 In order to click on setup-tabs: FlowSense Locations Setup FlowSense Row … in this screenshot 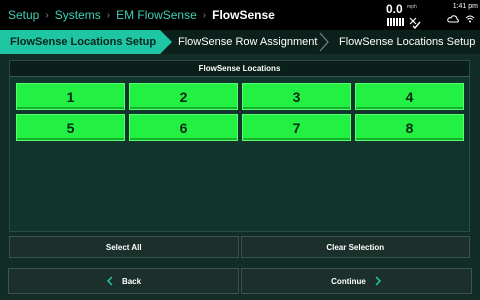, I will do `click(240, 42)`.